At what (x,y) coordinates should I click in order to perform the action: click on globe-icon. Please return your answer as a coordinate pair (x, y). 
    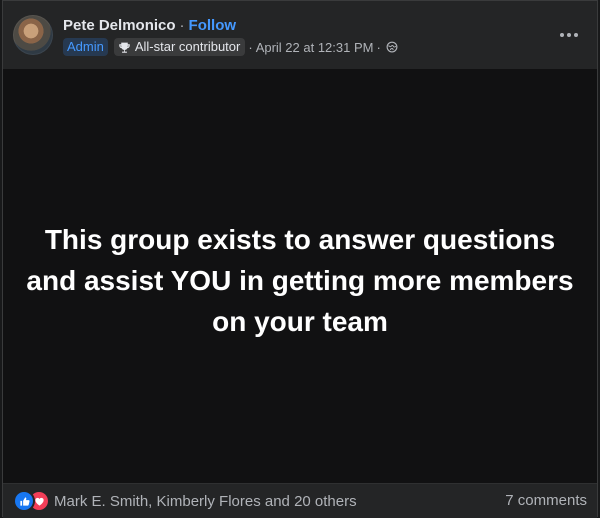
    Looking at the image, I should click on (392, 47).